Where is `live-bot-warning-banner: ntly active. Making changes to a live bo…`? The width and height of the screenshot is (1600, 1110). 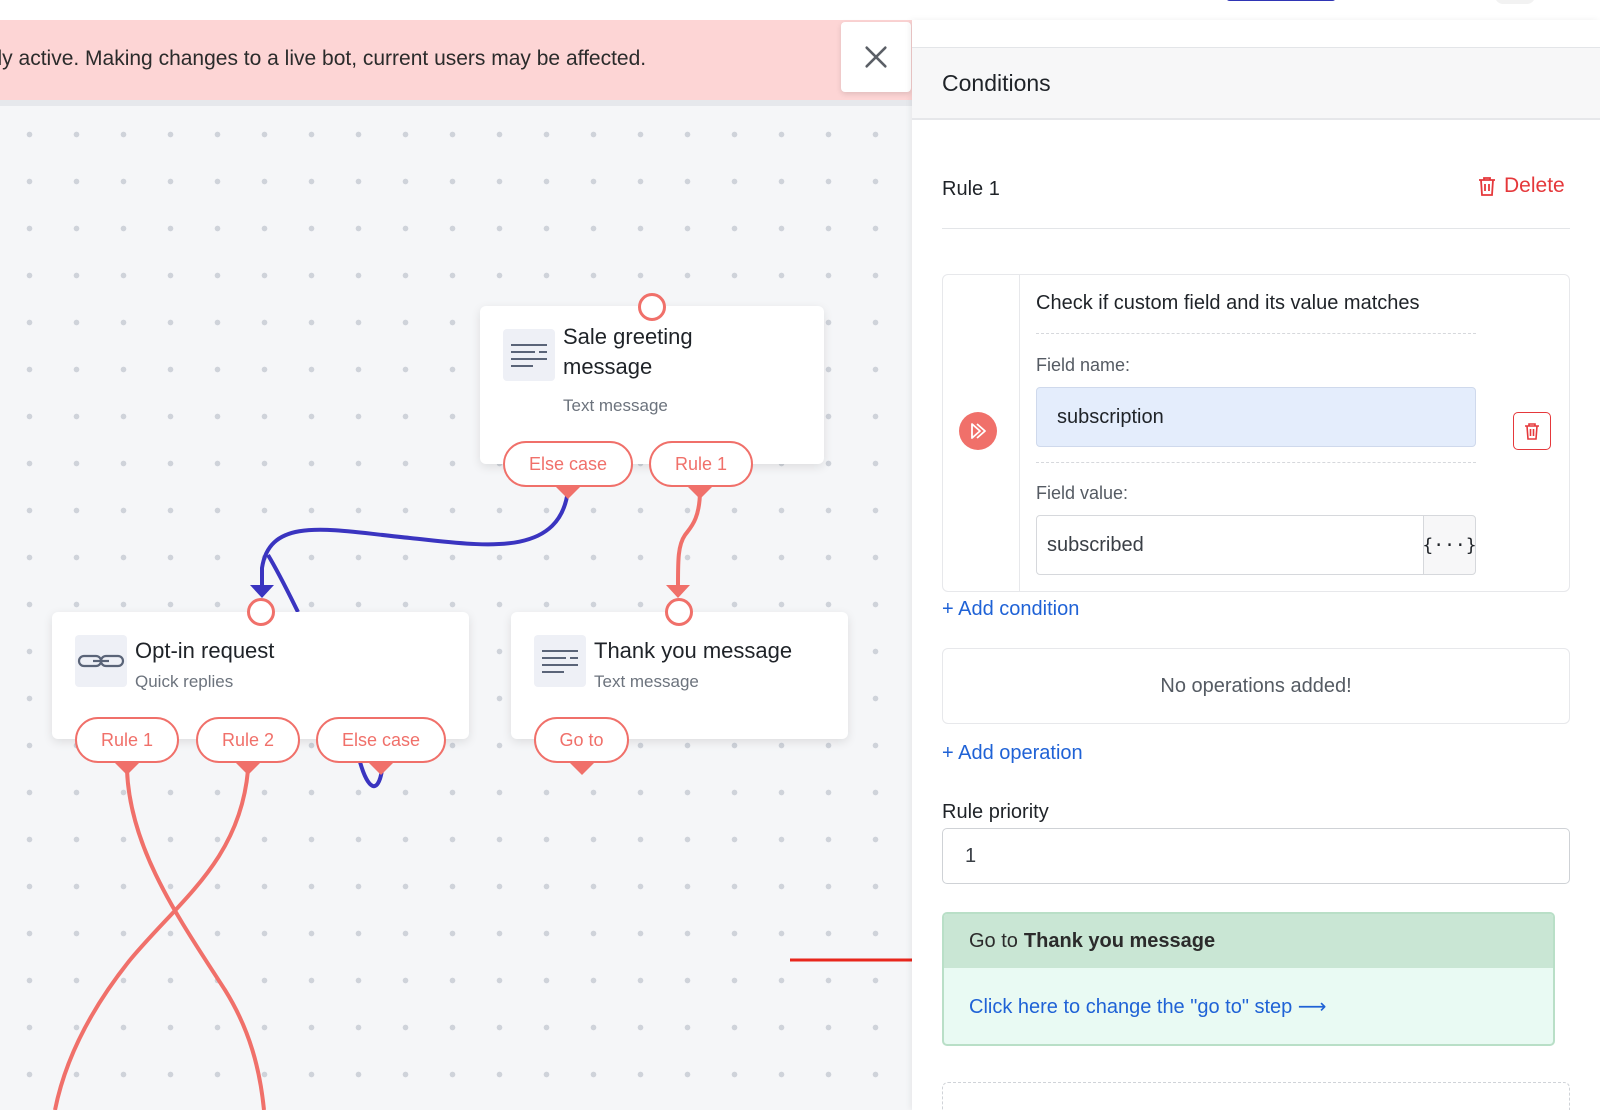 live-bot-warning-banner: ntly active. Making changes to a live bo… is located at coordinates (456, 60).